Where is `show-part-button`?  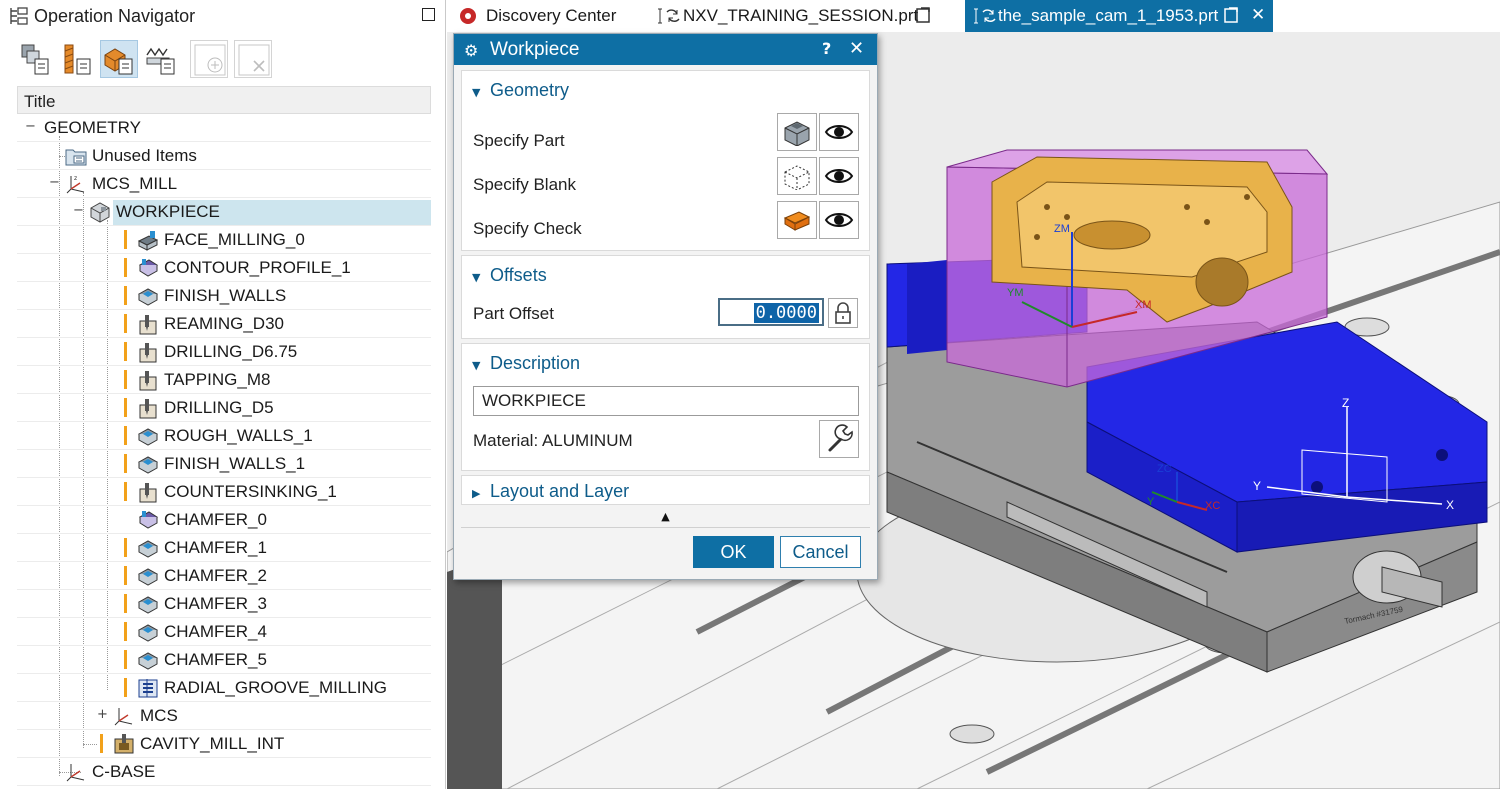
show-part-button is located at coordinates (839, 132).